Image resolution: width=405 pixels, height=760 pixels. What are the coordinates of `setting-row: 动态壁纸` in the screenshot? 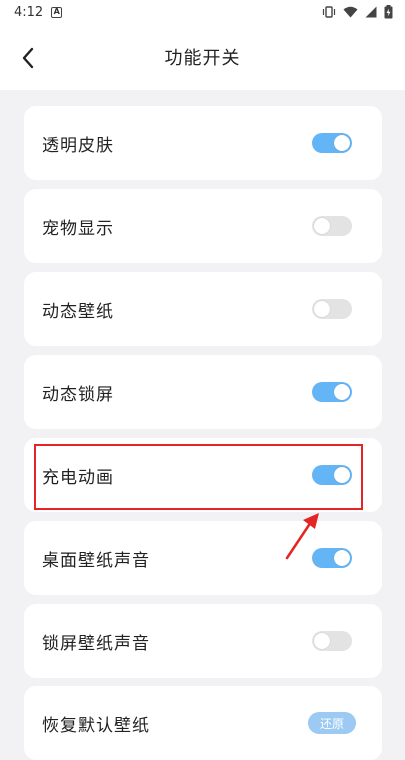 It's located at (203, 309).